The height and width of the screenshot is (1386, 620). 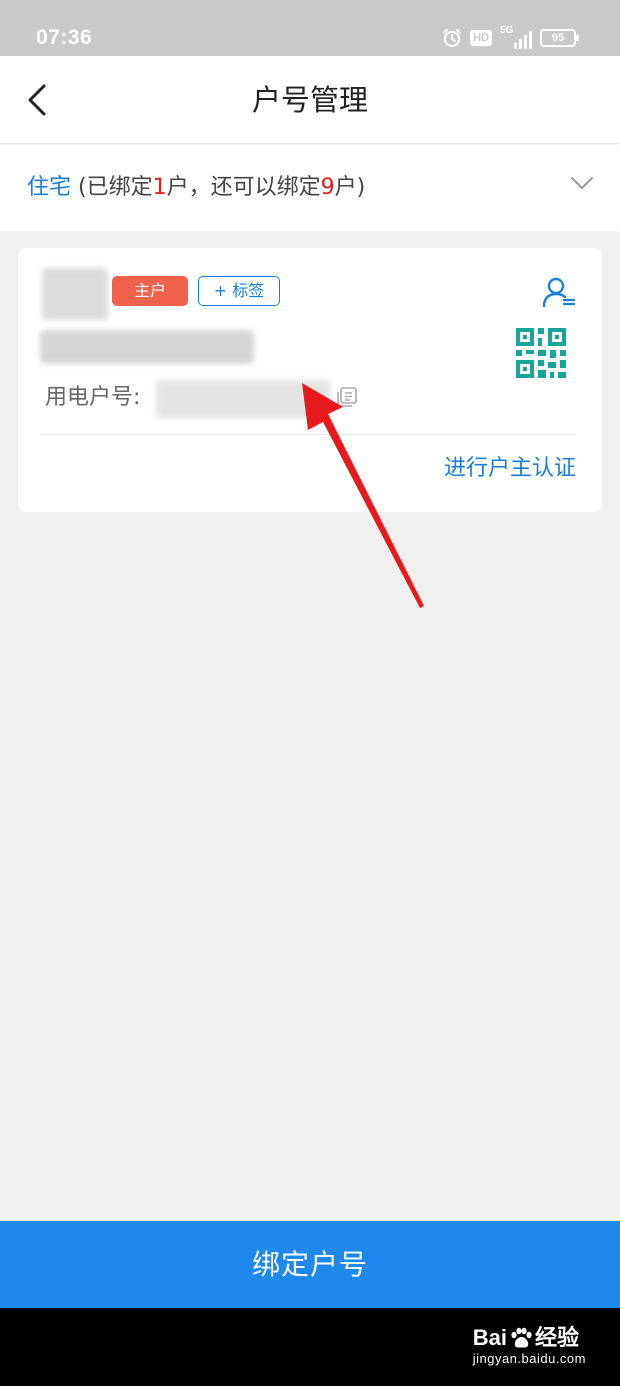 What do you see at coordinates (243, 187) in the screenshot?
I see `bound-text-mid: 户，还可以绑定` at bounding box center [243, 187].